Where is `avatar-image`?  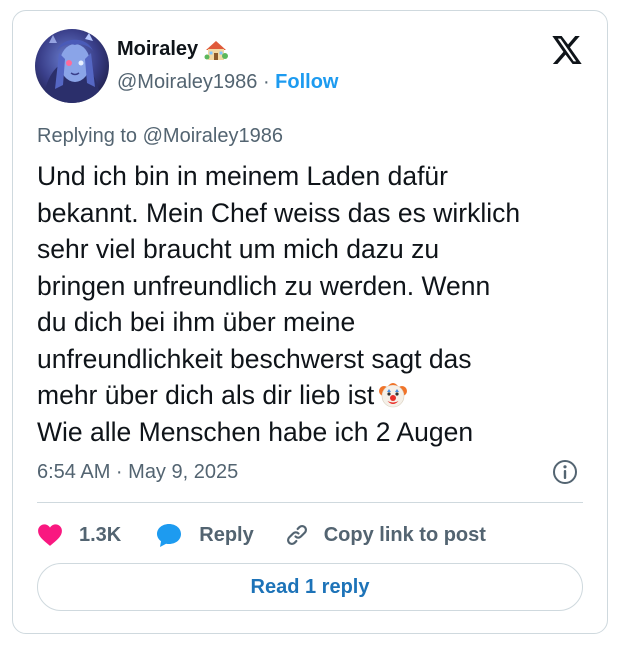 avatar-image is located at coordinates (72, 66).